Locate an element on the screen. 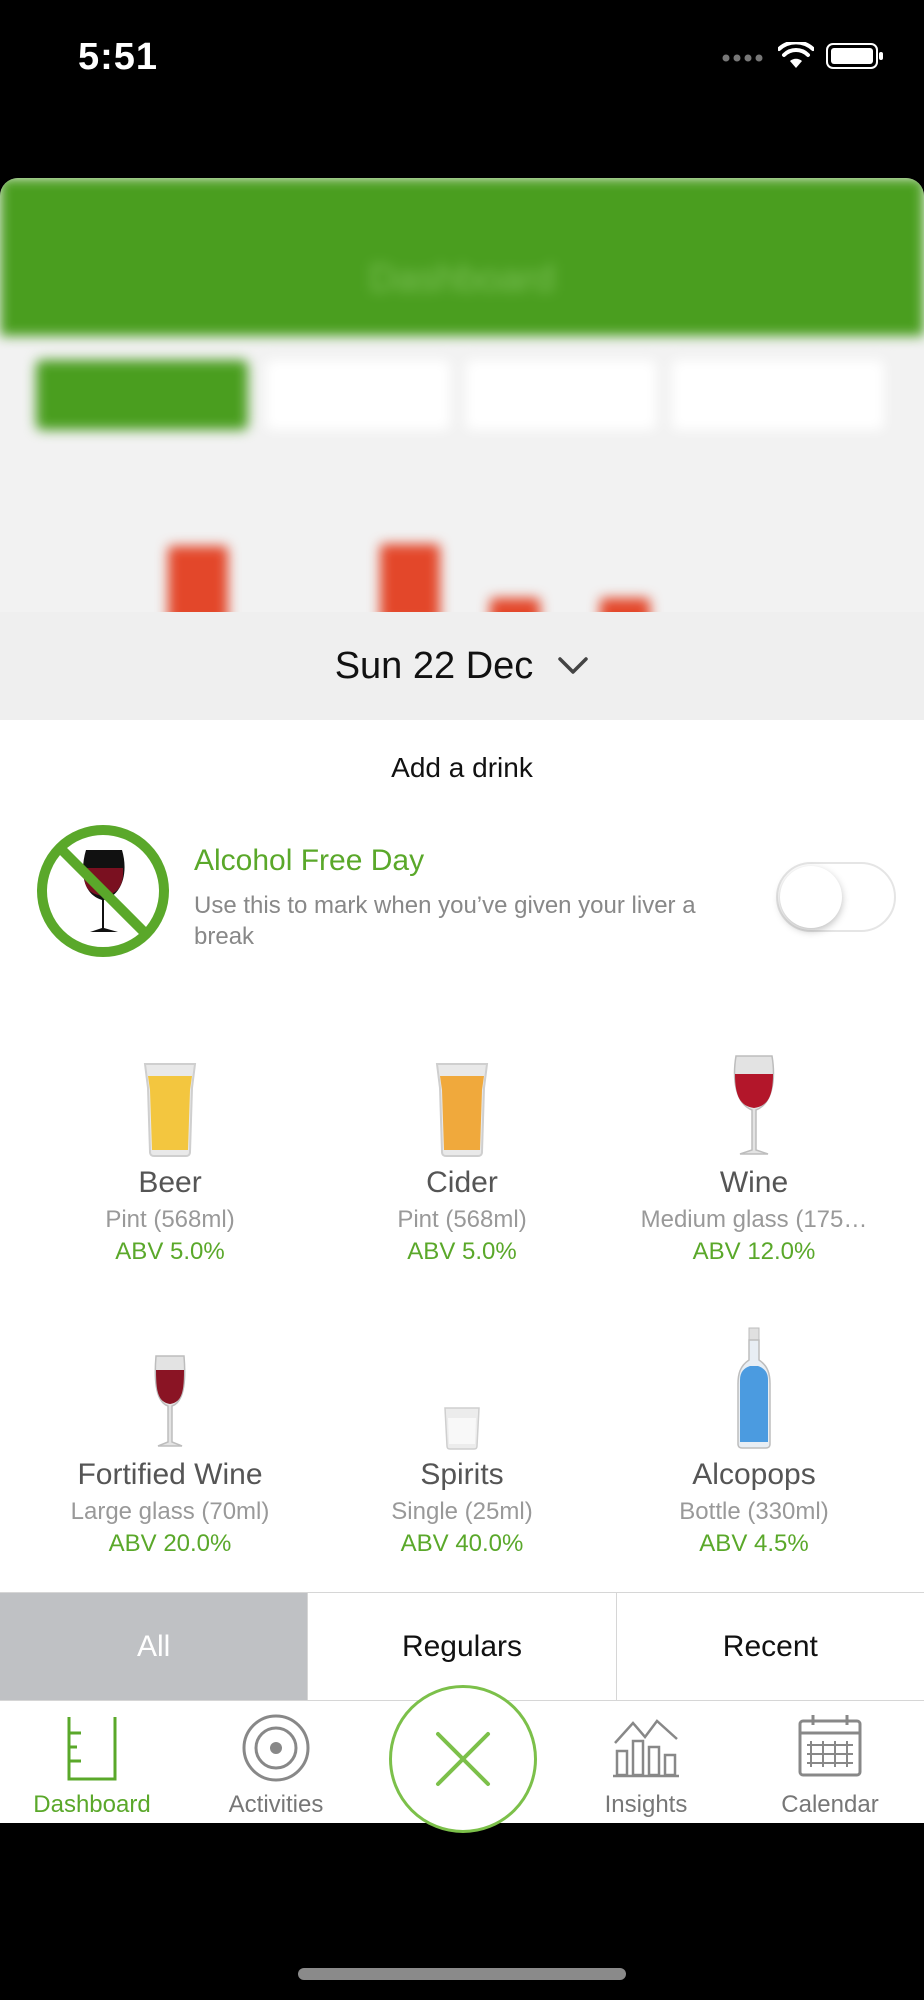 This screenshot has width=924, height=2000. drink-name: Beer is located at coordinates (170, 1182).